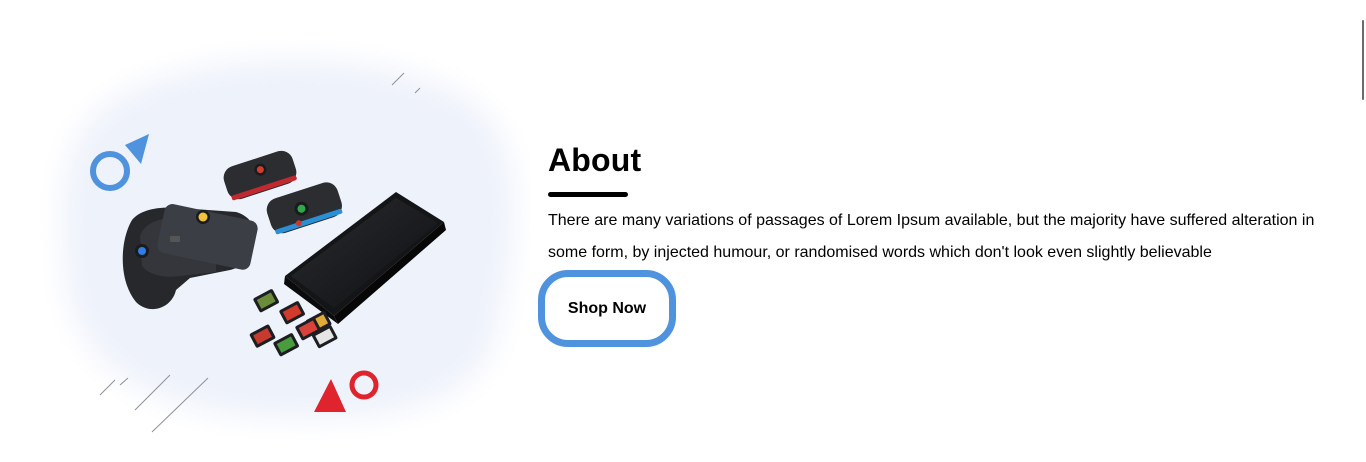 The height and width of the screenshot is (462, 1366). Describe the element at coordinates (1363, 60) in the screenshot. I see `scrollbar-thumb` at that location.